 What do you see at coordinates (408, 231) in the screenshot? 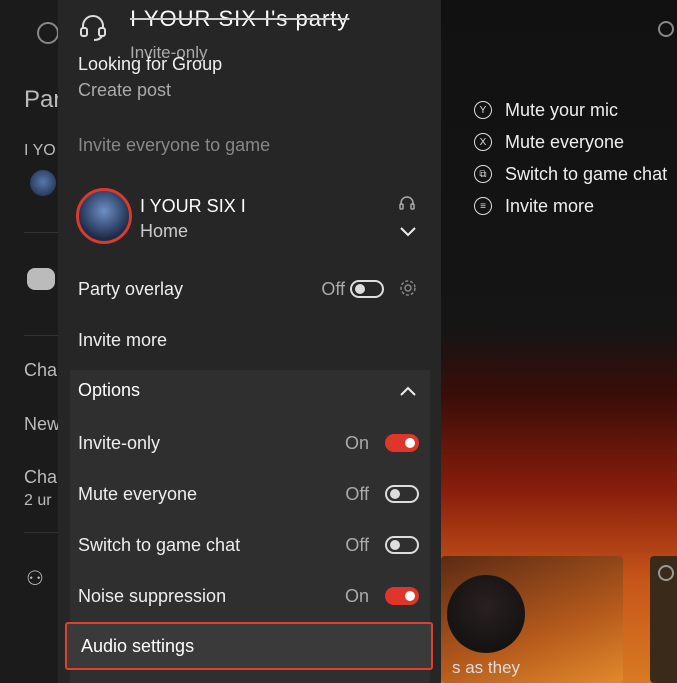
I see `chevron-down-icon` at bounding box center [408, 231].